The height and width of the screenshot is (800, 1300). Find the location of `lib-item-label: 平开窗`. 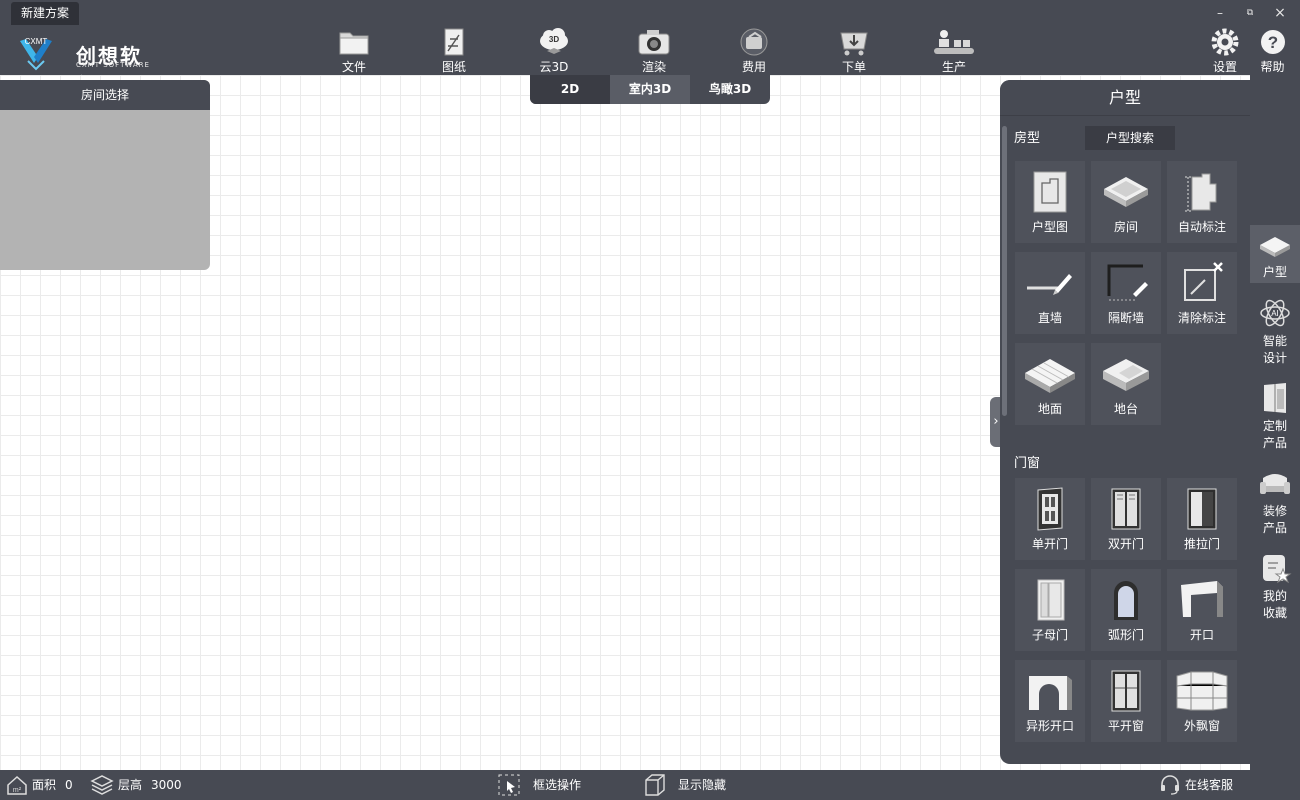

lib-item-label: 平开窗 is located at coordinates (1125, 726).